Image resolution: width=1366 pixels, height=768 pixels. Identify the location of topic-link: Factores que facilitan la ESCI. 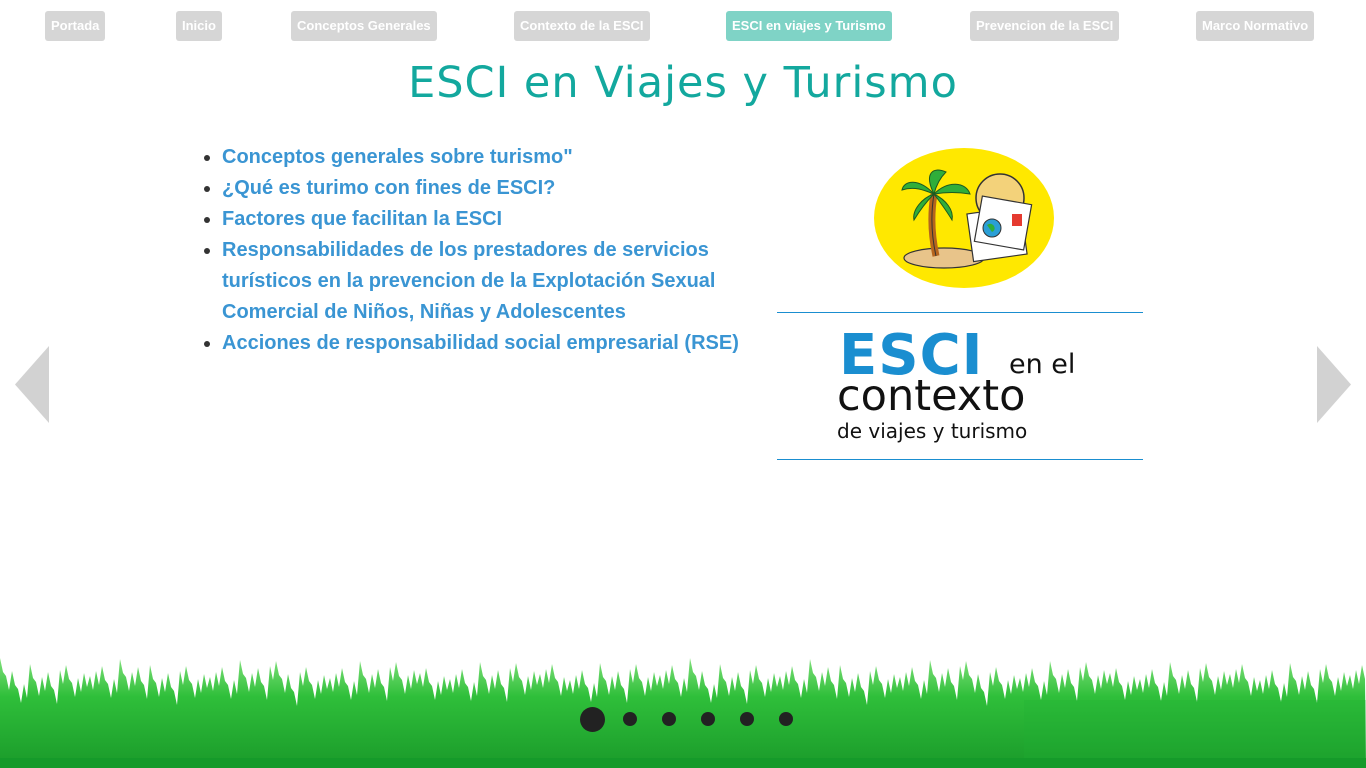
(362, 219).